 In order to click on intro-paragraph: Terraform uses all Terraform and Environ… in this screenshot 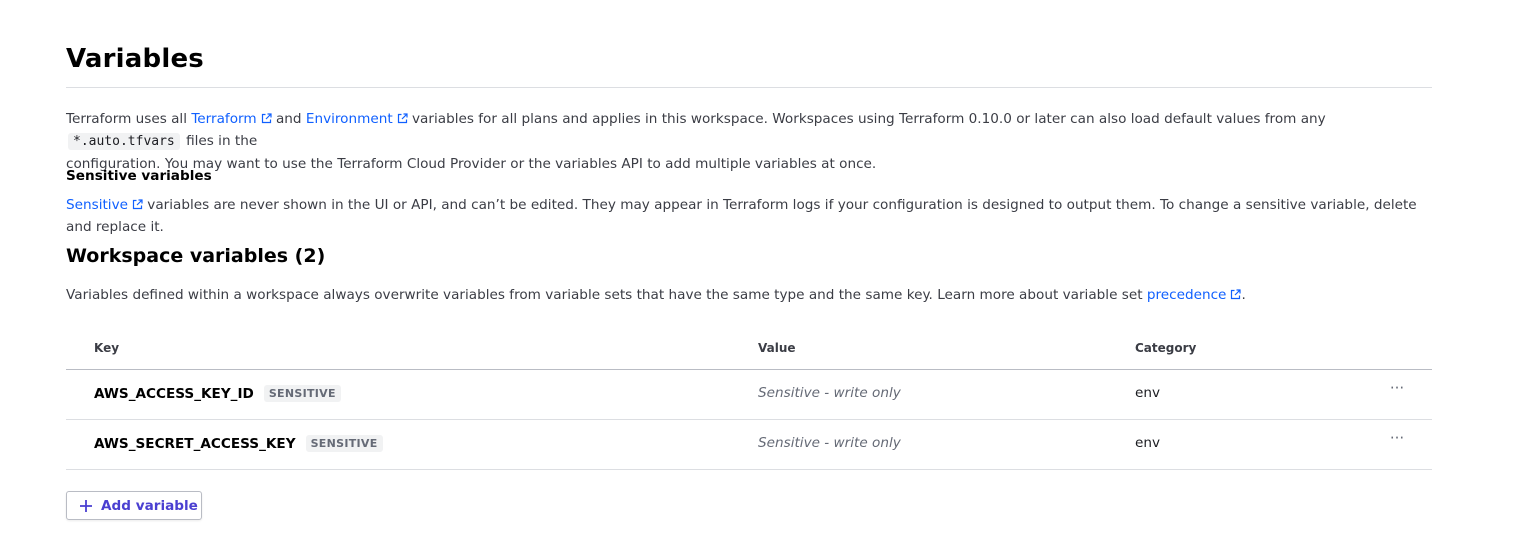, I will do `click(749, 141)`.